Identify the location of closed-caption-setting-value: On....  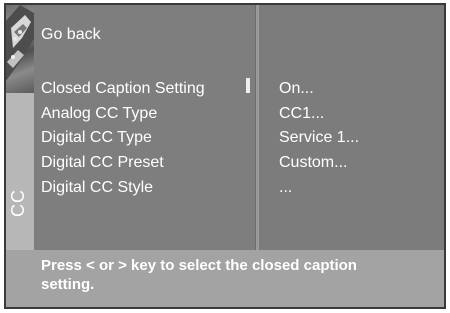
(296, 89).